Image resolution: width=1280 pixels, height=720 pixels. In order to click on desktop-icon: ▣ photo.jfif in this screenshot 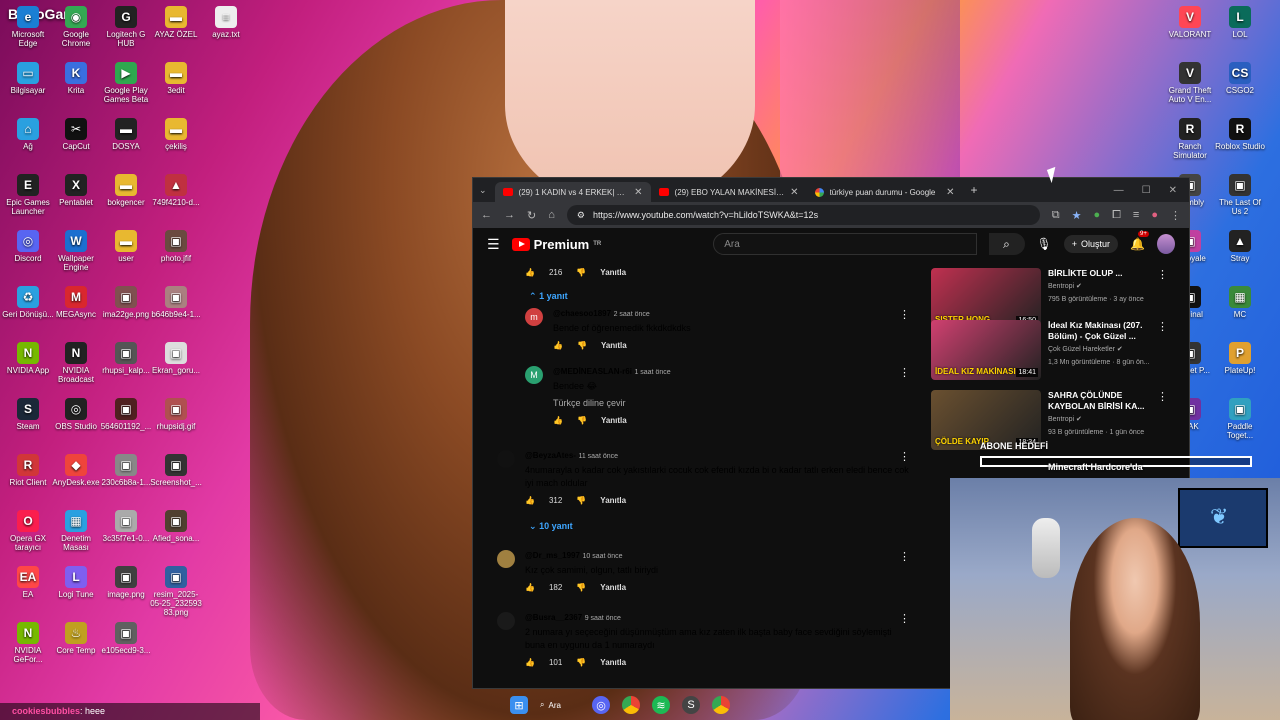, I will do `click(176, 246)`.